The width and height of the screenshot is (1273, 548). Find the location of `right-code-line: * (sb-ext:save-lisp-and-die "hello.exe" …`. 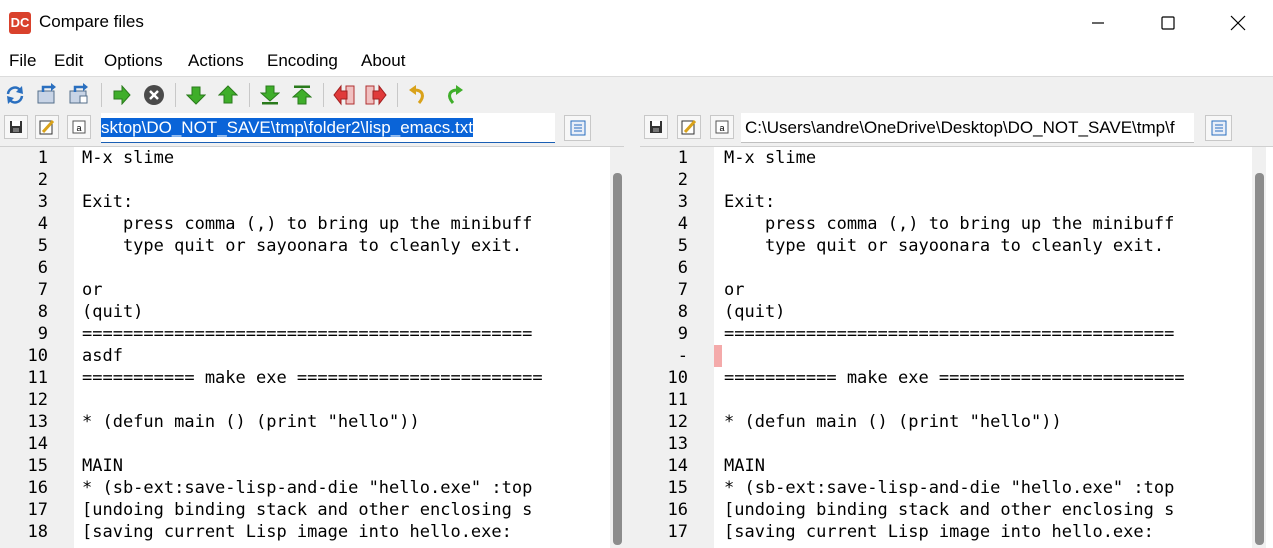

right-code-line: * (sb-ext:save-lisp-and-die "hello.exe" … is located at coordinates (949, 488).